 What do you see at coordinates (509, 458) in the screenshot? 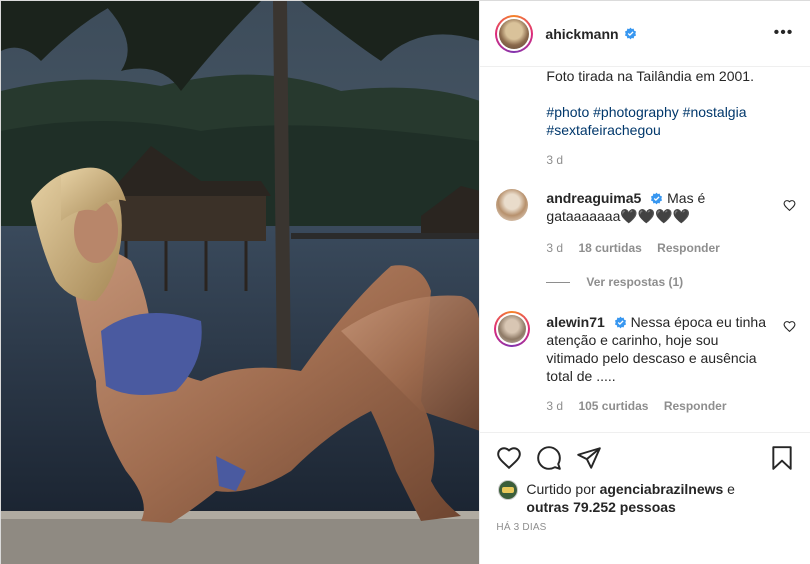
I see `heart-icon` at bounding box center [509, 458].